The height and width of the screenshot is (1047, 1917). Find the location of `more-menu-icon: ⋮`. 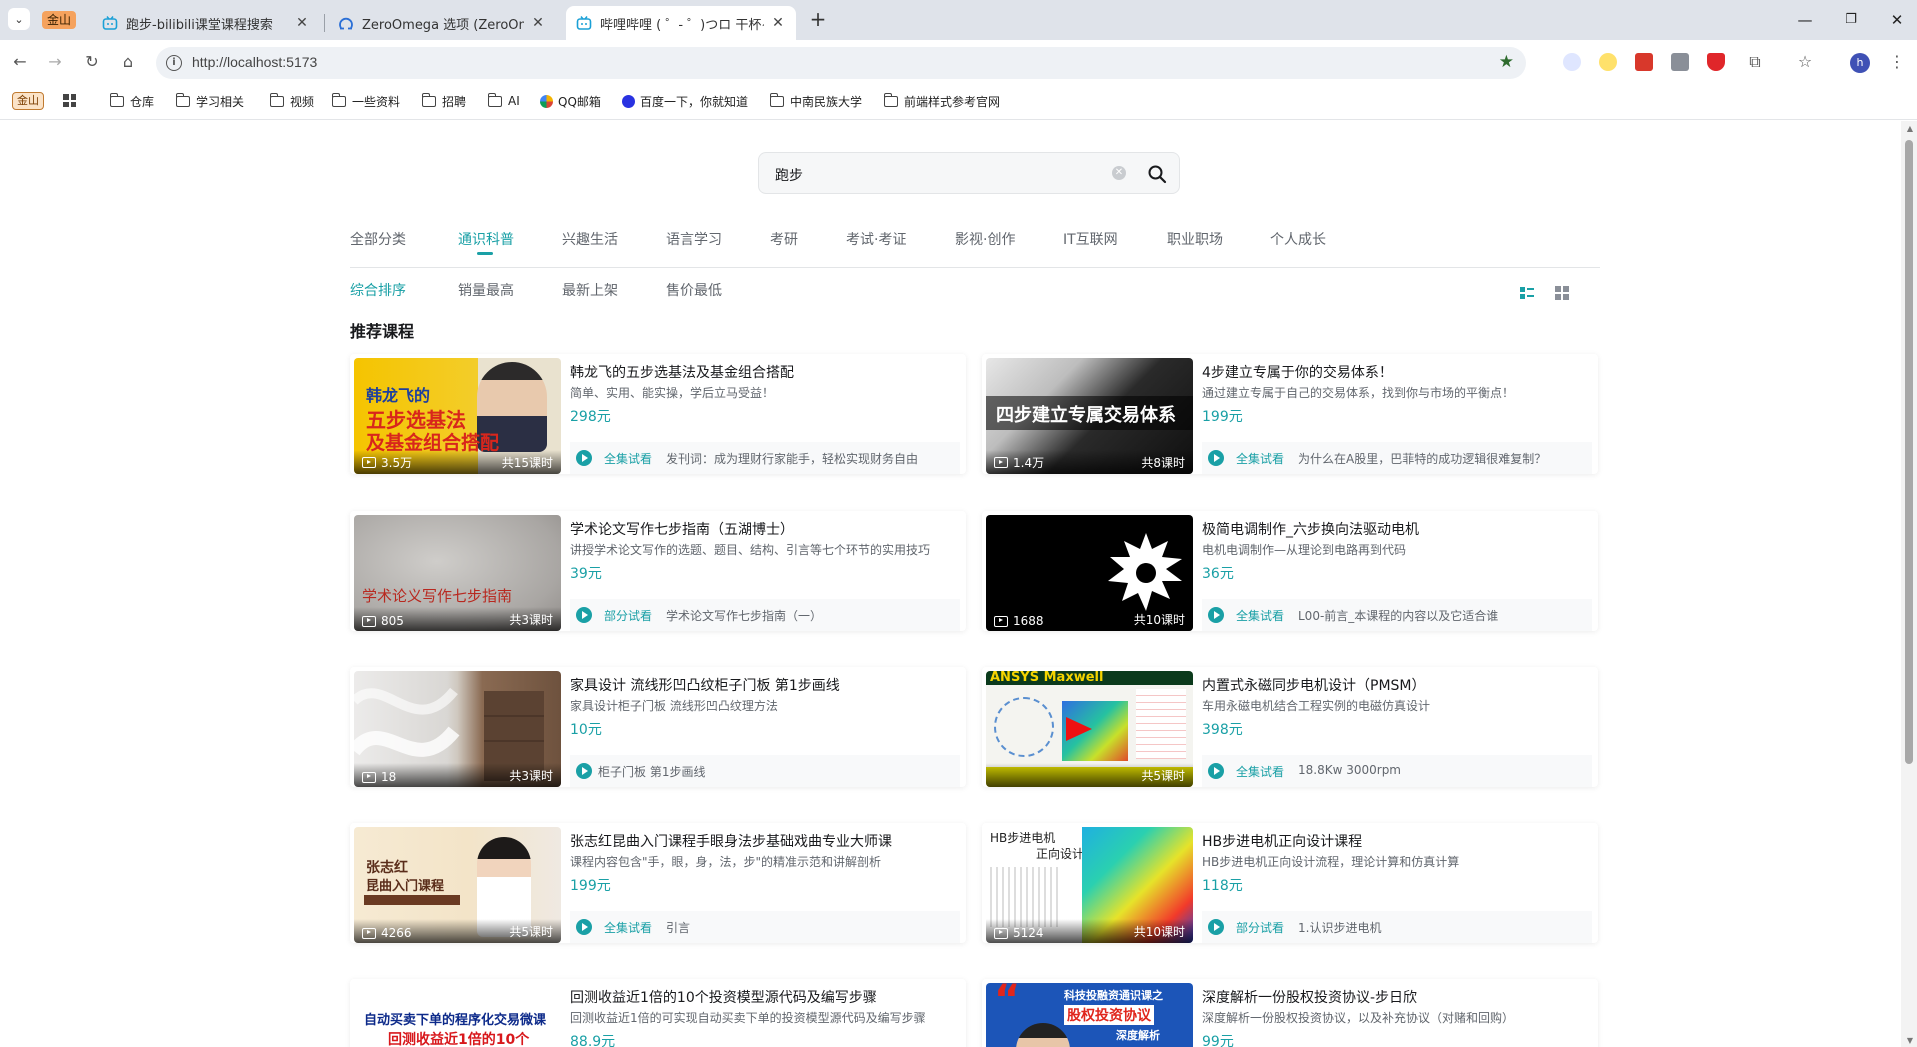

more-menu-icon: ⋮ is located at coordinates (1897, 62).